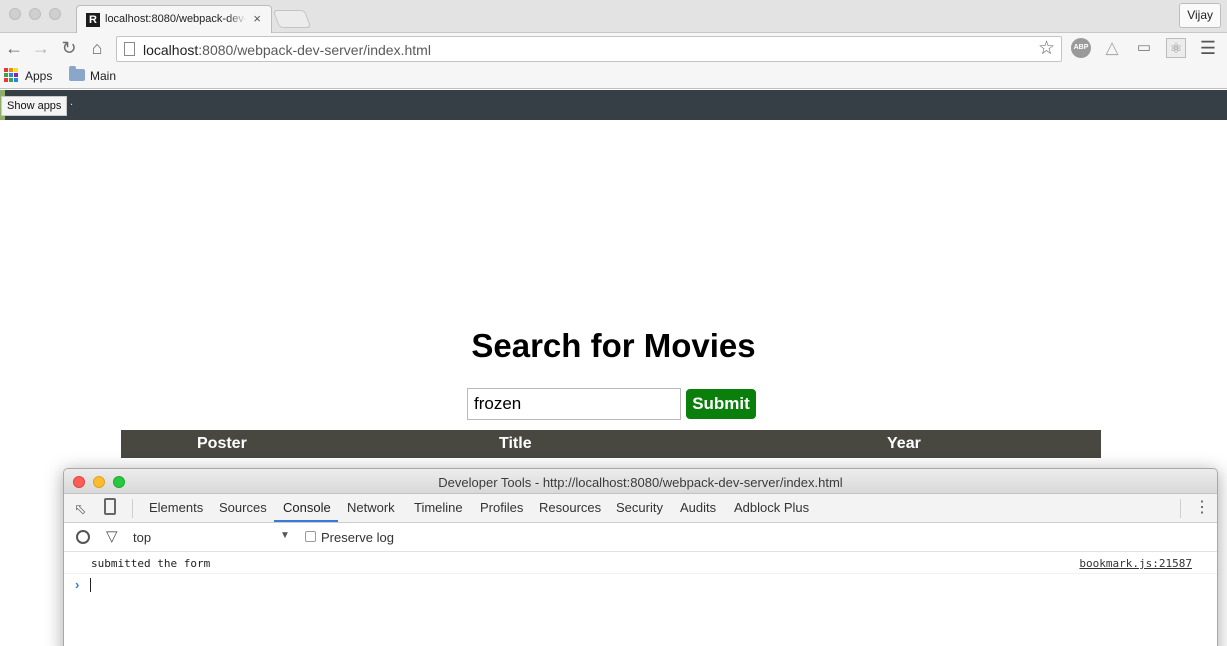 Image resolution: width=1227 pixels, height=646 pixels. What do you see at coordinates (613, 105) in the screenshot?
I see `page-top-bar` at bounding box center [613, 105].